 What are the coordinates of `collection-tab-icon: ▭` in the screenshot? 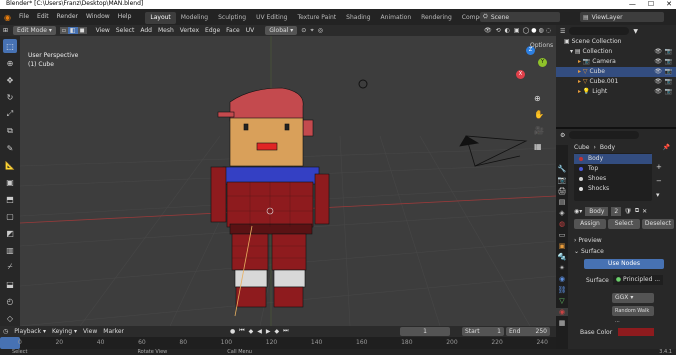 It's located at (562, 235).